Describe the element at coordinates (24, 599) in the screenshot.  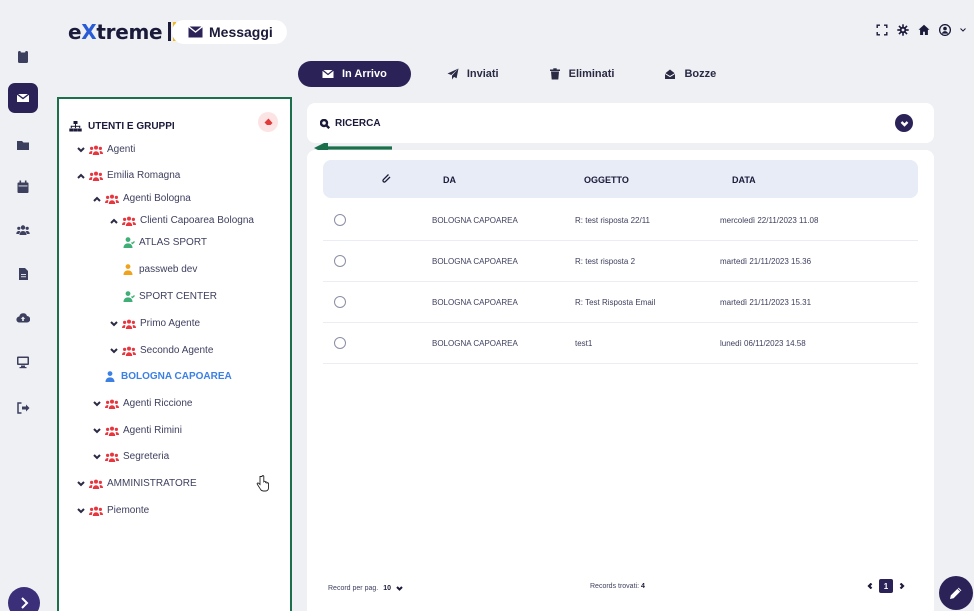
I see `rail-expand-button` at that location.